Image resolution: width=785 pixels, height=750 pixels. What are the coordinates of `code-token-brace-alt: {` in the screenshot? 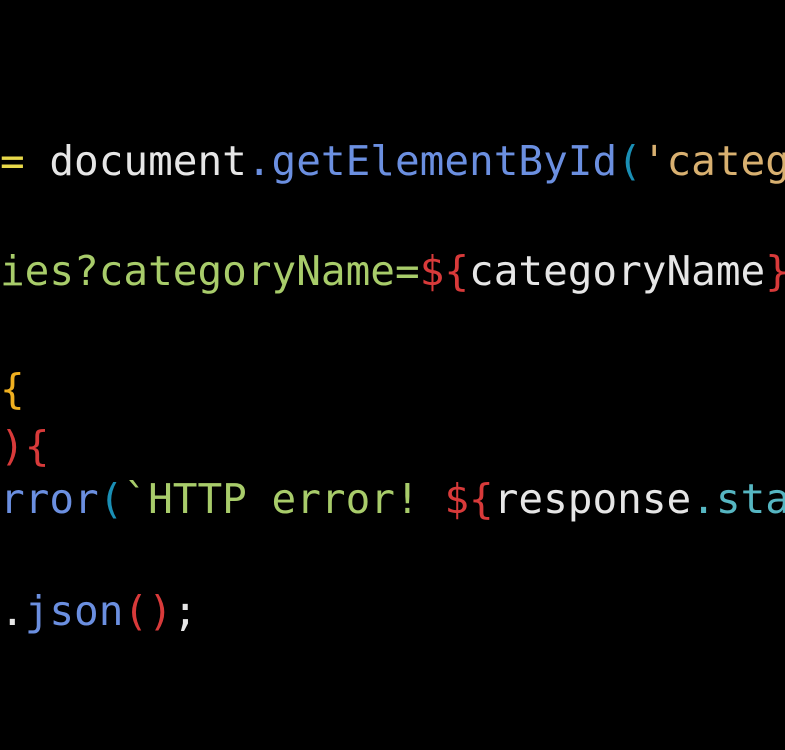 It's located at (37, 446).